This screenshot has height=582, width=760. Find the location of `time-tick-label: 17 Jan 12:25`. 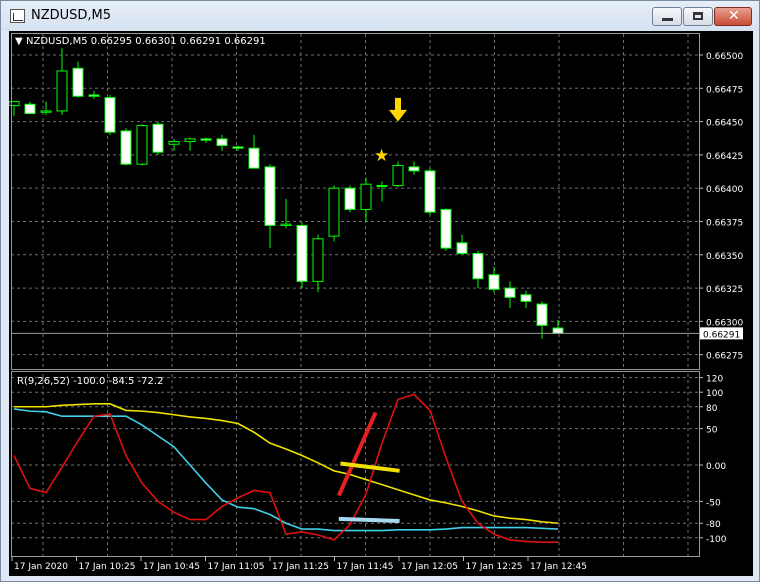

time-tick-label: 17 Jan 12:25 is located at coordinates (494, 567).